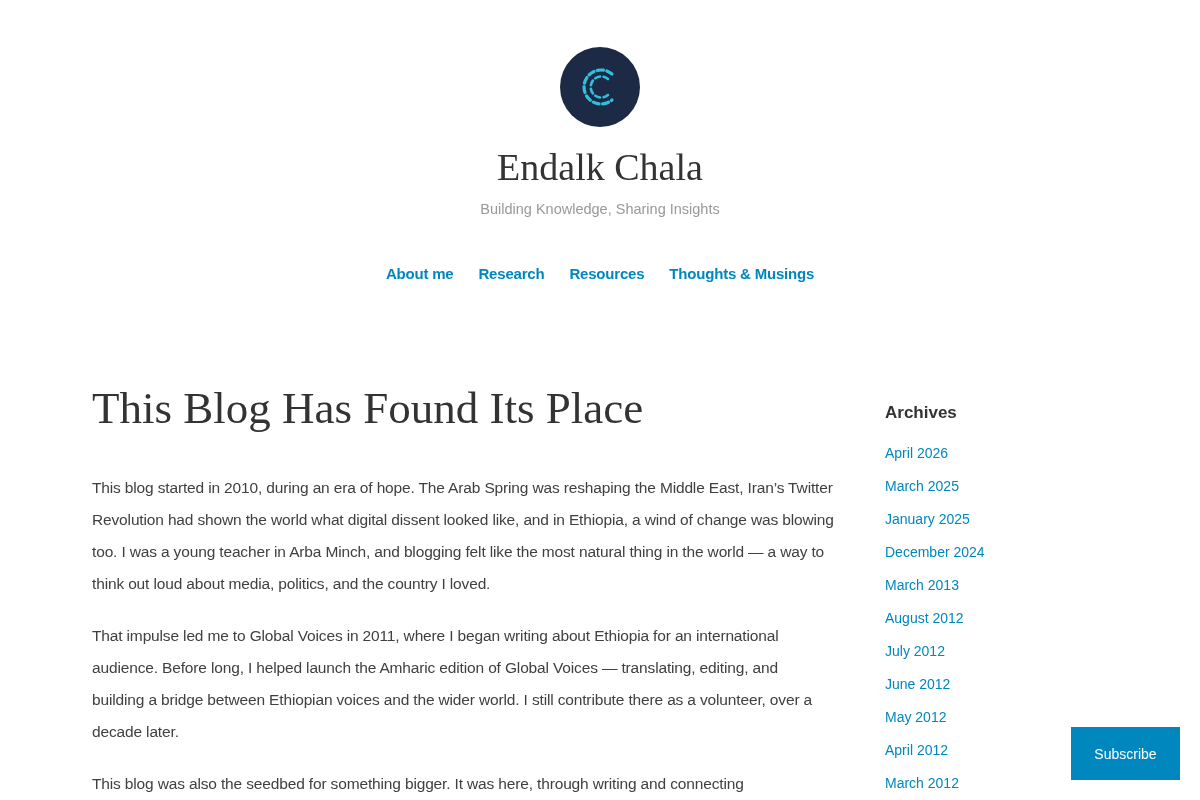  I want to click on subscribe-button: Subscribe, so click(1125, 753).